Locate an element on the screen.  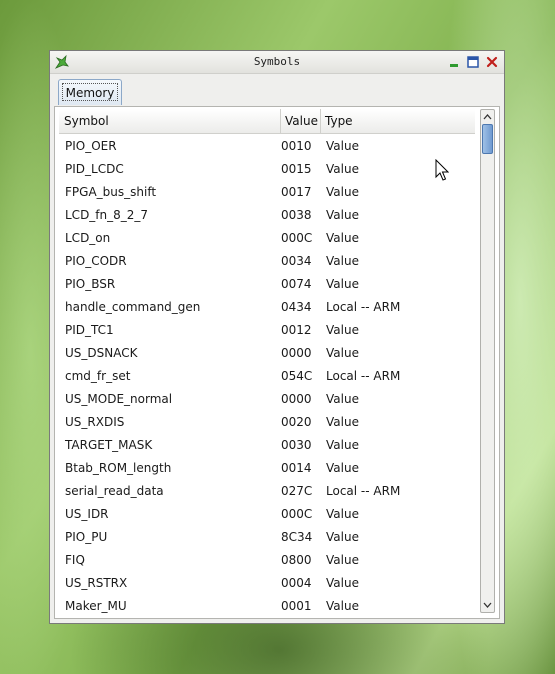
cell-value: 0038 is located at coordinates (296, 215).